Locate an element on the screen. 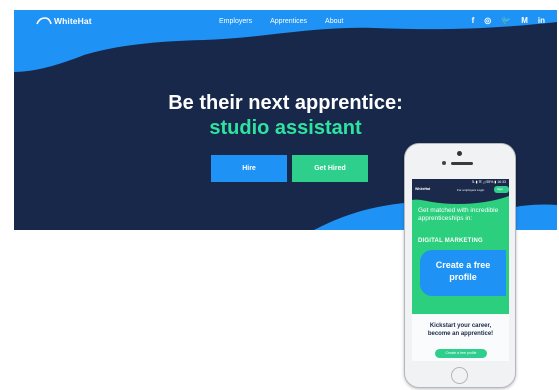 The width and height of the screenshot is (559, 390). medium-icon: M is located at coordinates (524, 20).